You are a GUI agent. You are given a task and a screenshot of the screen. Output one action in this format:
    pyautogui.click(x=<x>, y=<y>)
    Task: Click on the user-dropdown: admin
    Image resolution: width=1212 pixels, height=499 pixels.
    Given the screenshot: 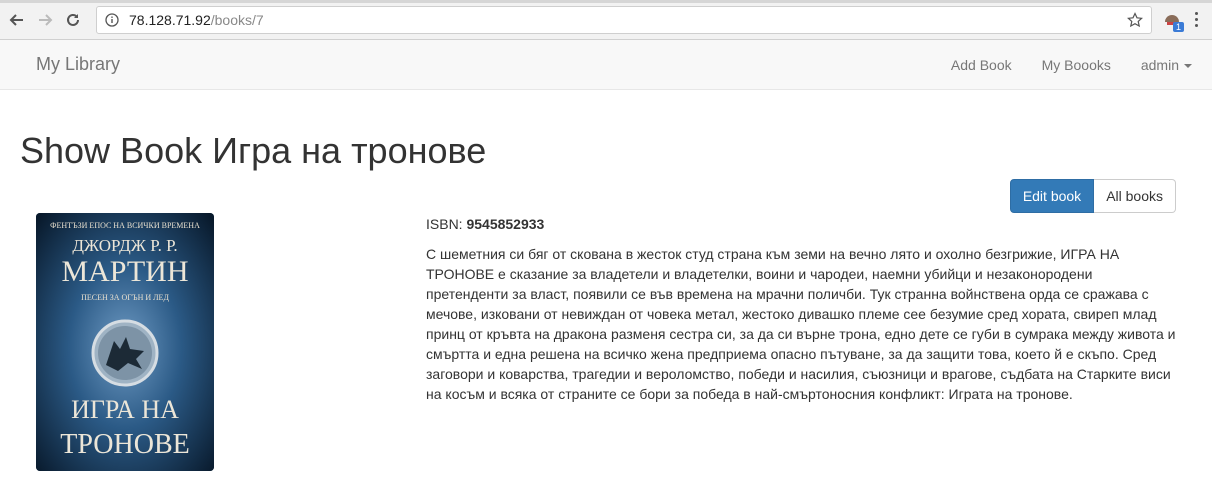 What is the action you would take?
    pyautogui.click(x=1166, y=65)
    